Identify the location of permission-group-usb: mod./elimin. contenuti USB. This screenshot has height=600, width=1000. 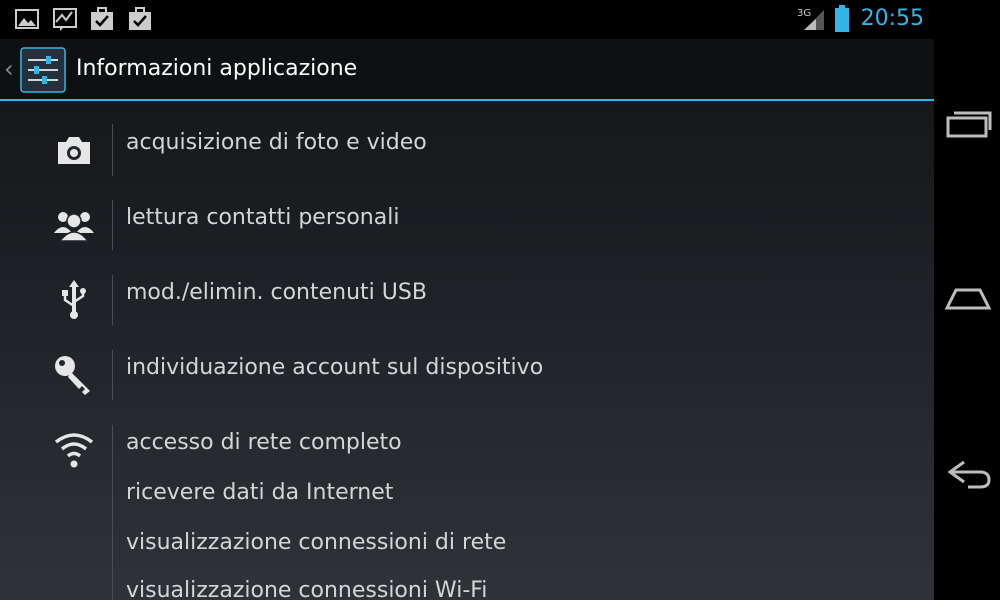
(467, 287).